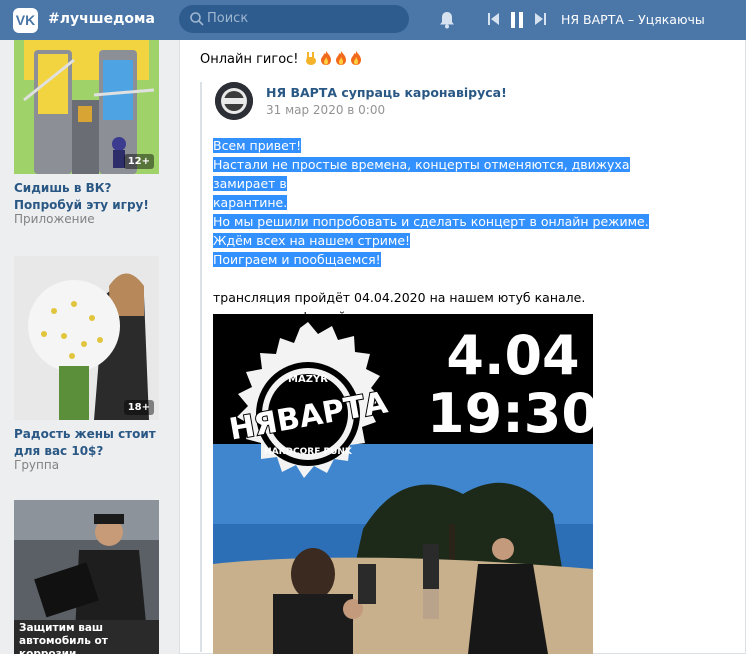 The width and height of the screenshot is (746, 654). What do you see at coordinates (308, 379) in the screenshot?
I see `poster-top-text: MAZYR` at bounding box center [308, 379].